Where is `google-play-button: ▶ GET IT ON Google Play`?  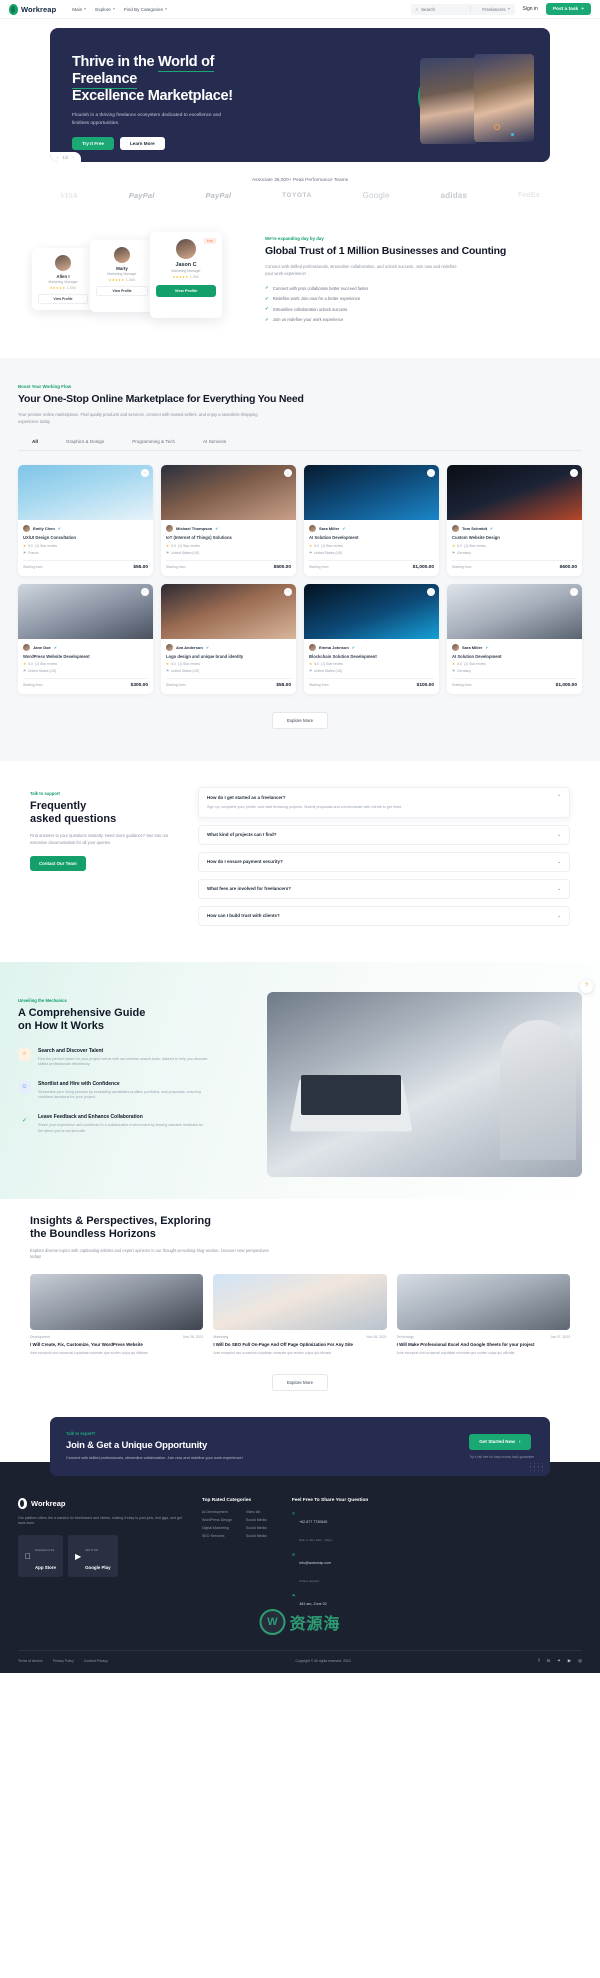
google-play-button: ▶ GET IT ON Google Play is located at coordinates (92, 1556).